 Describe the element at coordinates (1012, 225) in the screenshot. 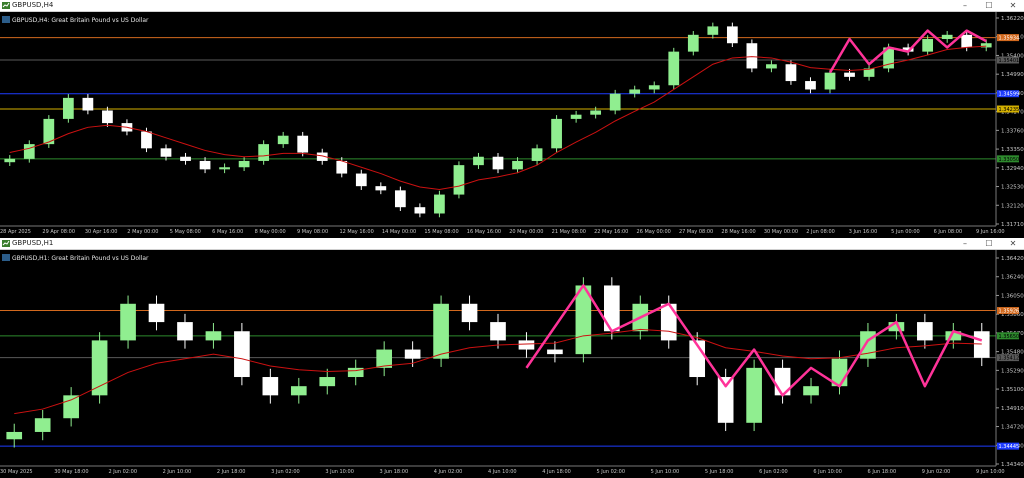

I see `price-tick-label: 1.31710` at that location.